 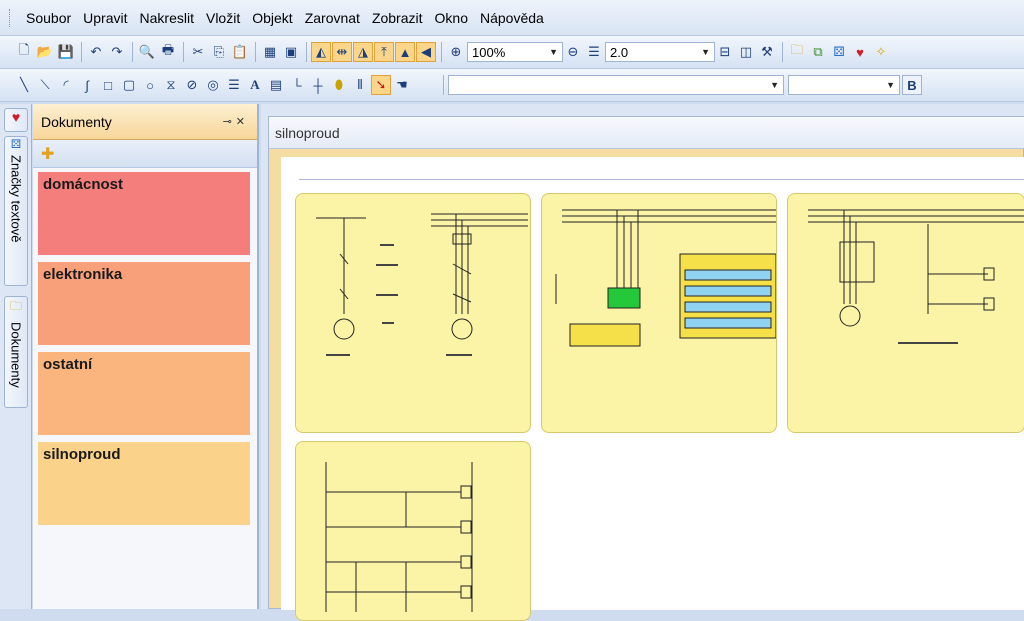 What do you see at coordinates (16, 199) in the screenshot?
I see `symbols-tab-label: Značky textově` at bounding box center [16, 199].